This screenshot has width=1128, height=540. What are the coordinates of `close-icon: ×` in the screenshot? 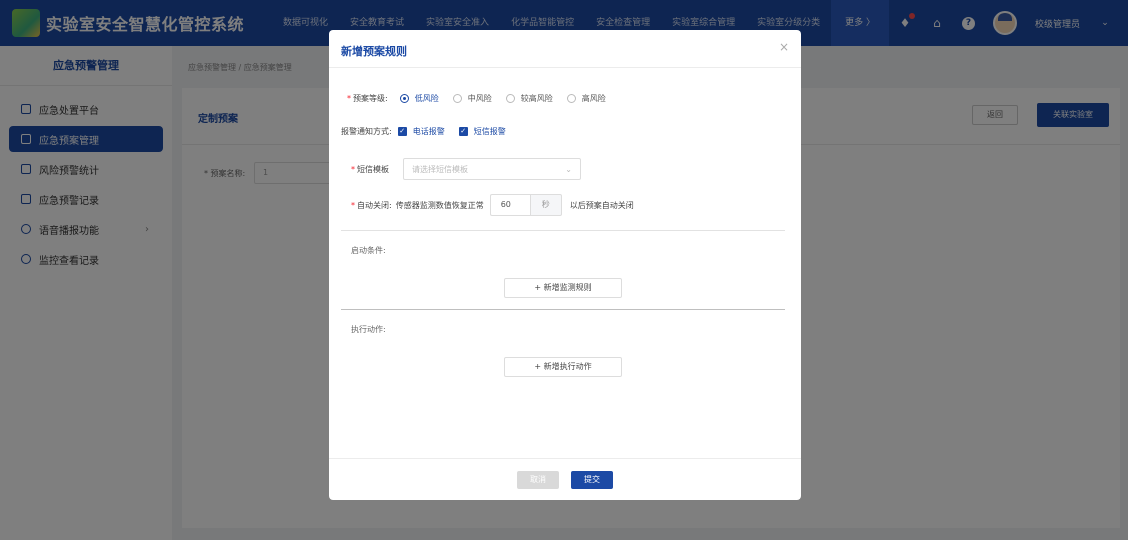 It's located at (784, 47).